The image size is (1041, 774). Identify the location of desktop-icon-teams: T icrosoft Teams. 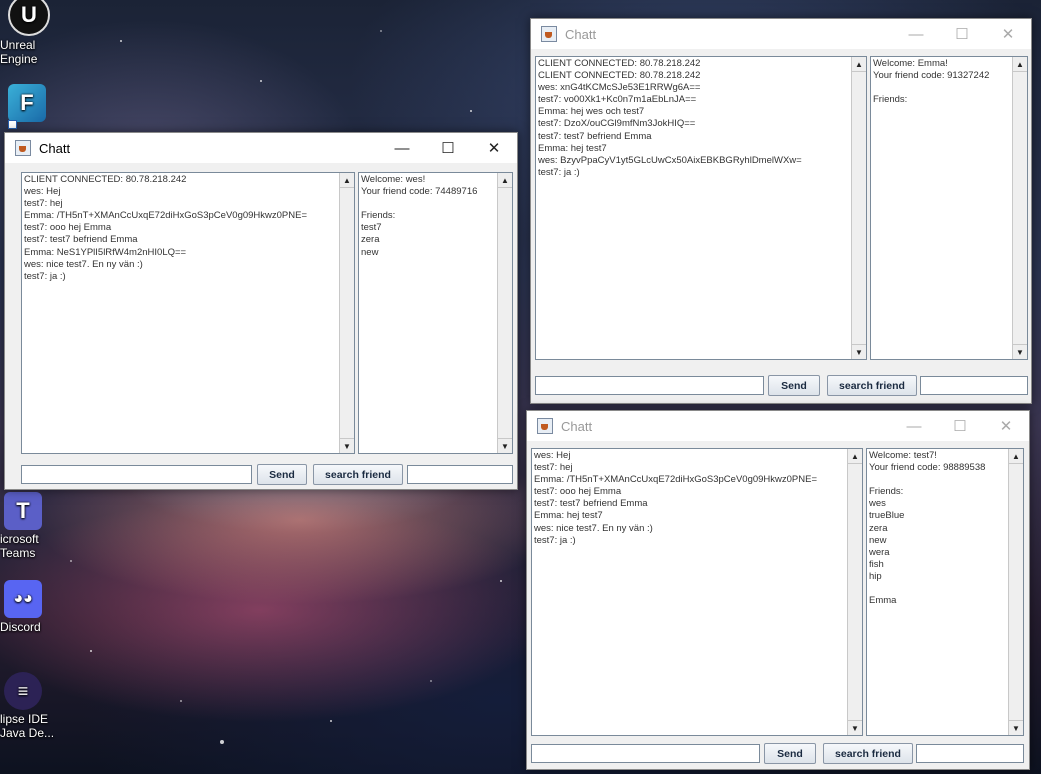
(31, 526).